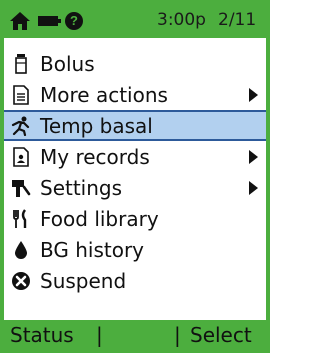  Describe the element at coordinates (21, 219) in the screenshot. I see `fork-knife-icon` at that location.